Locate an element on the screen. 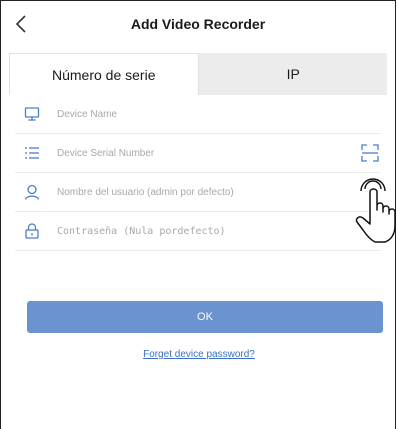 This screenshot has width=398, height=429. username-row is located at coordinates (198, 192).